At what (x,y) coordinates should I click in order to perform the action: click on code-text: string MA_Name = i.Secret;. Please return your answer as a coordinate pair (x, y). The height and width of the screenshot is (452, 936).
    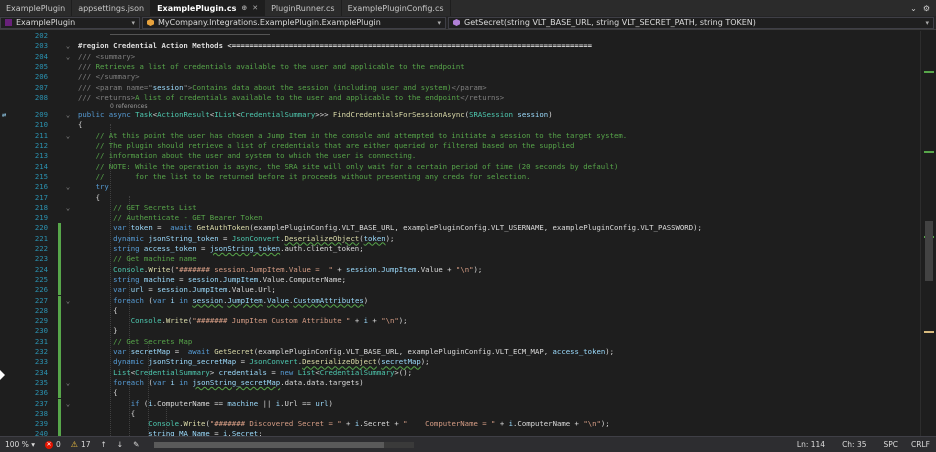
    Looking at the image, I should click on (170, 432).